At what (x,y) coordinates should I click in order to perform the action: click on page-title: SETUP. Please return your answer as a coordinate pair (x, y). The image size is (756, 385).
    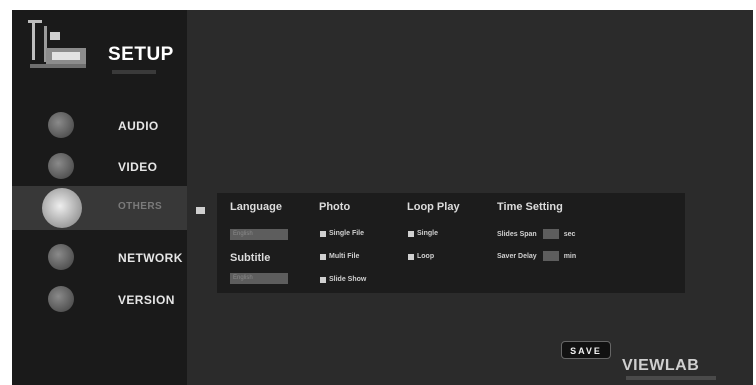
    Looking at the image, I should click on (141, 54).